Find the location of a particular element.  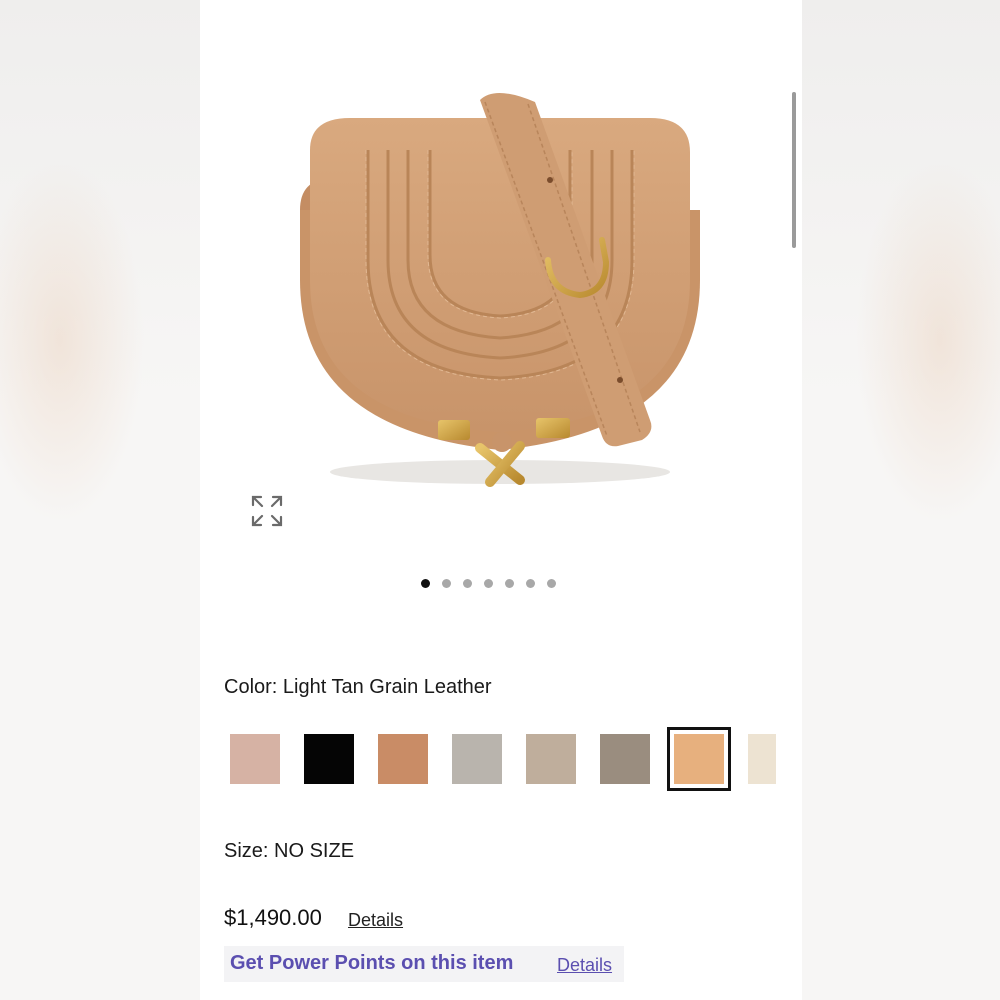

color-value: Light Tan Grain Leather is located at coordinates (387, 687).